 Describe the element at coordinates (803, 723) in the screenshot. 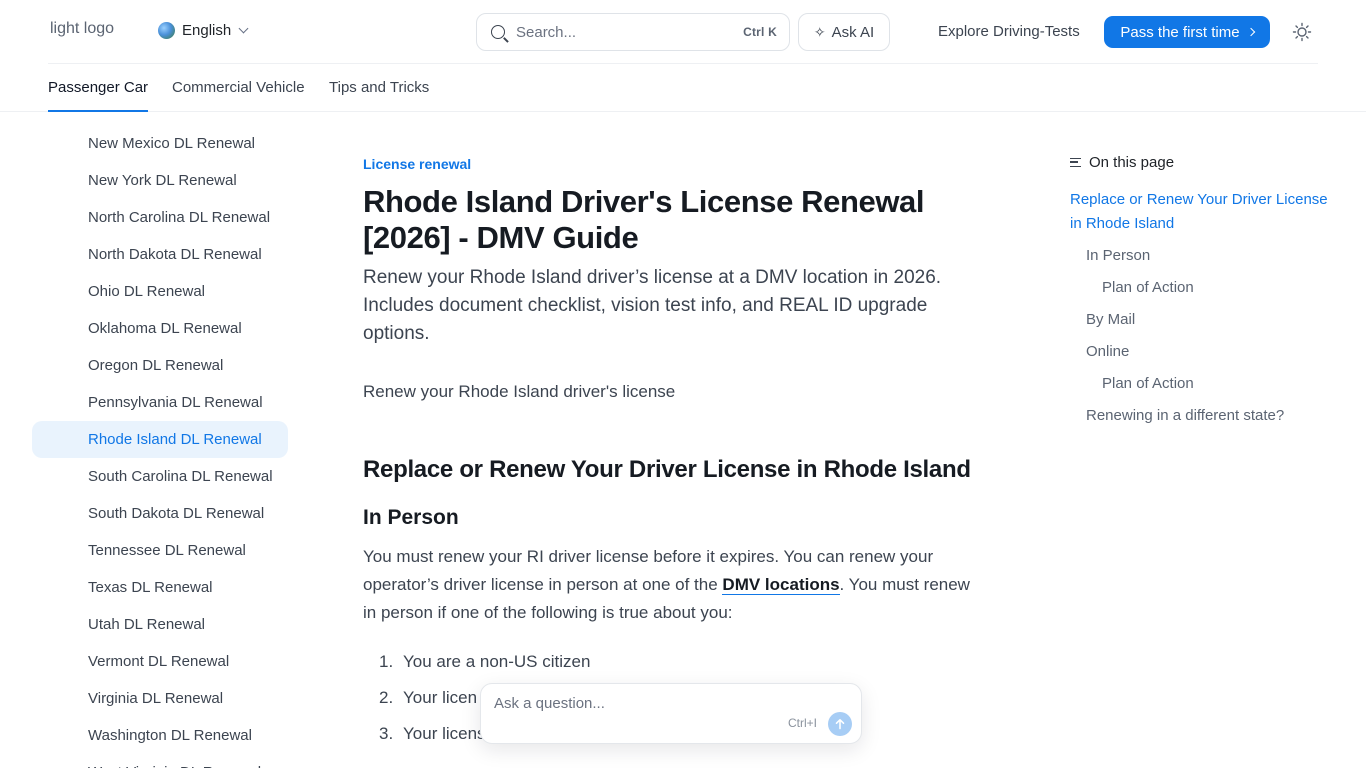

I see `ask-shortcut: Ctrl+I` at that location.